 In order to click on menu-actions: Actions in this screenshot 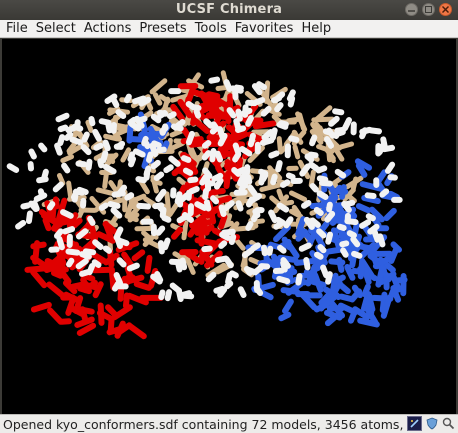, I will do `click(108, 28)`.